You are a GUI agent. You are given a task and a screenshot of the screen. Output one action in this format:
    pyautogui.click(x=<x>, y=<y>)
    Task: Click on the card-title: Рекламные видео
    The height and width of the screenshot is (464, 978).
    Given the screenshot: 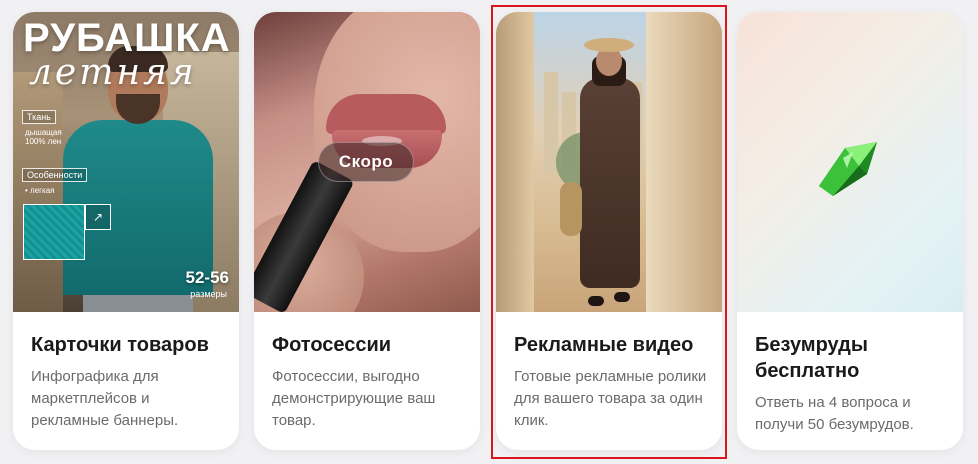 What is the action you would take?
    pyautogui.click(x=604, y=345)
    